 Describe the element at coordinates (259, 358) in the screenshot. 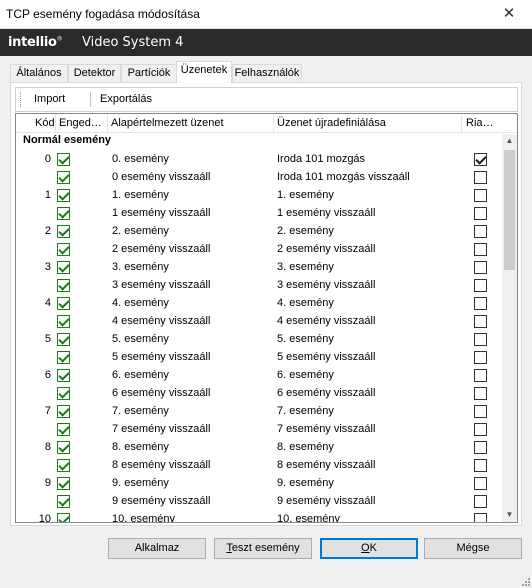

I see `table-row: 5 esemény visszaáll 5 esemény visszaáll` at that location.